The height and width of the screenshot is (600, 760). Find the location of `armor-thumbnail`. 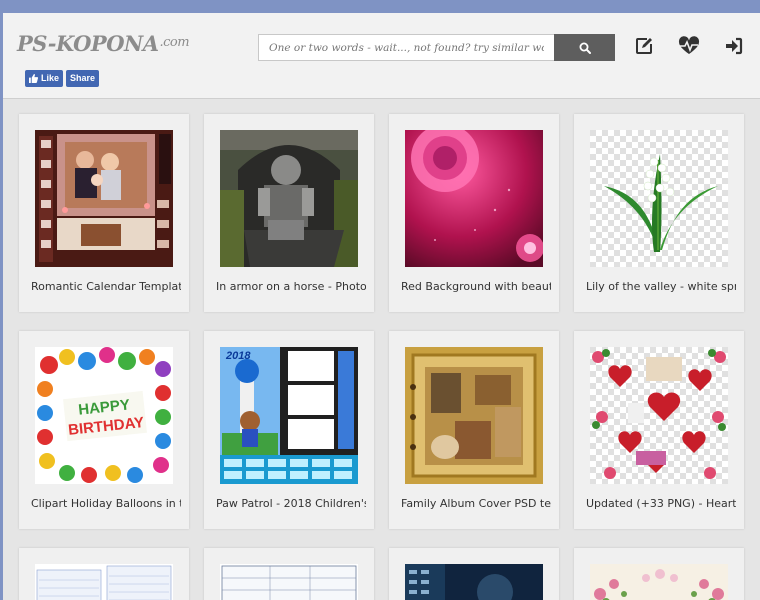

armor-thumbnail is located at coordinates (289, 198).